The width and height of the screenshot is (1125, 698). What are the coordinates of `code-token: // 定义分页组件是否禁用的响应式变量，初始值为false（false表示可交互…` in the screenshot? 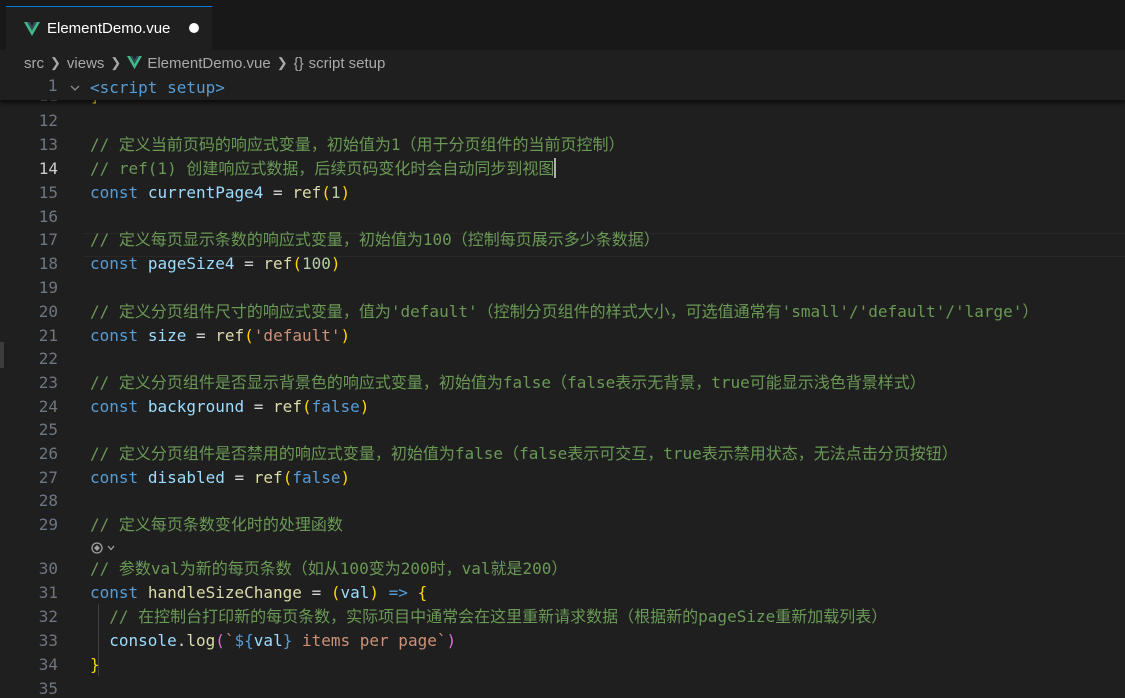 It's located at (524, 453).